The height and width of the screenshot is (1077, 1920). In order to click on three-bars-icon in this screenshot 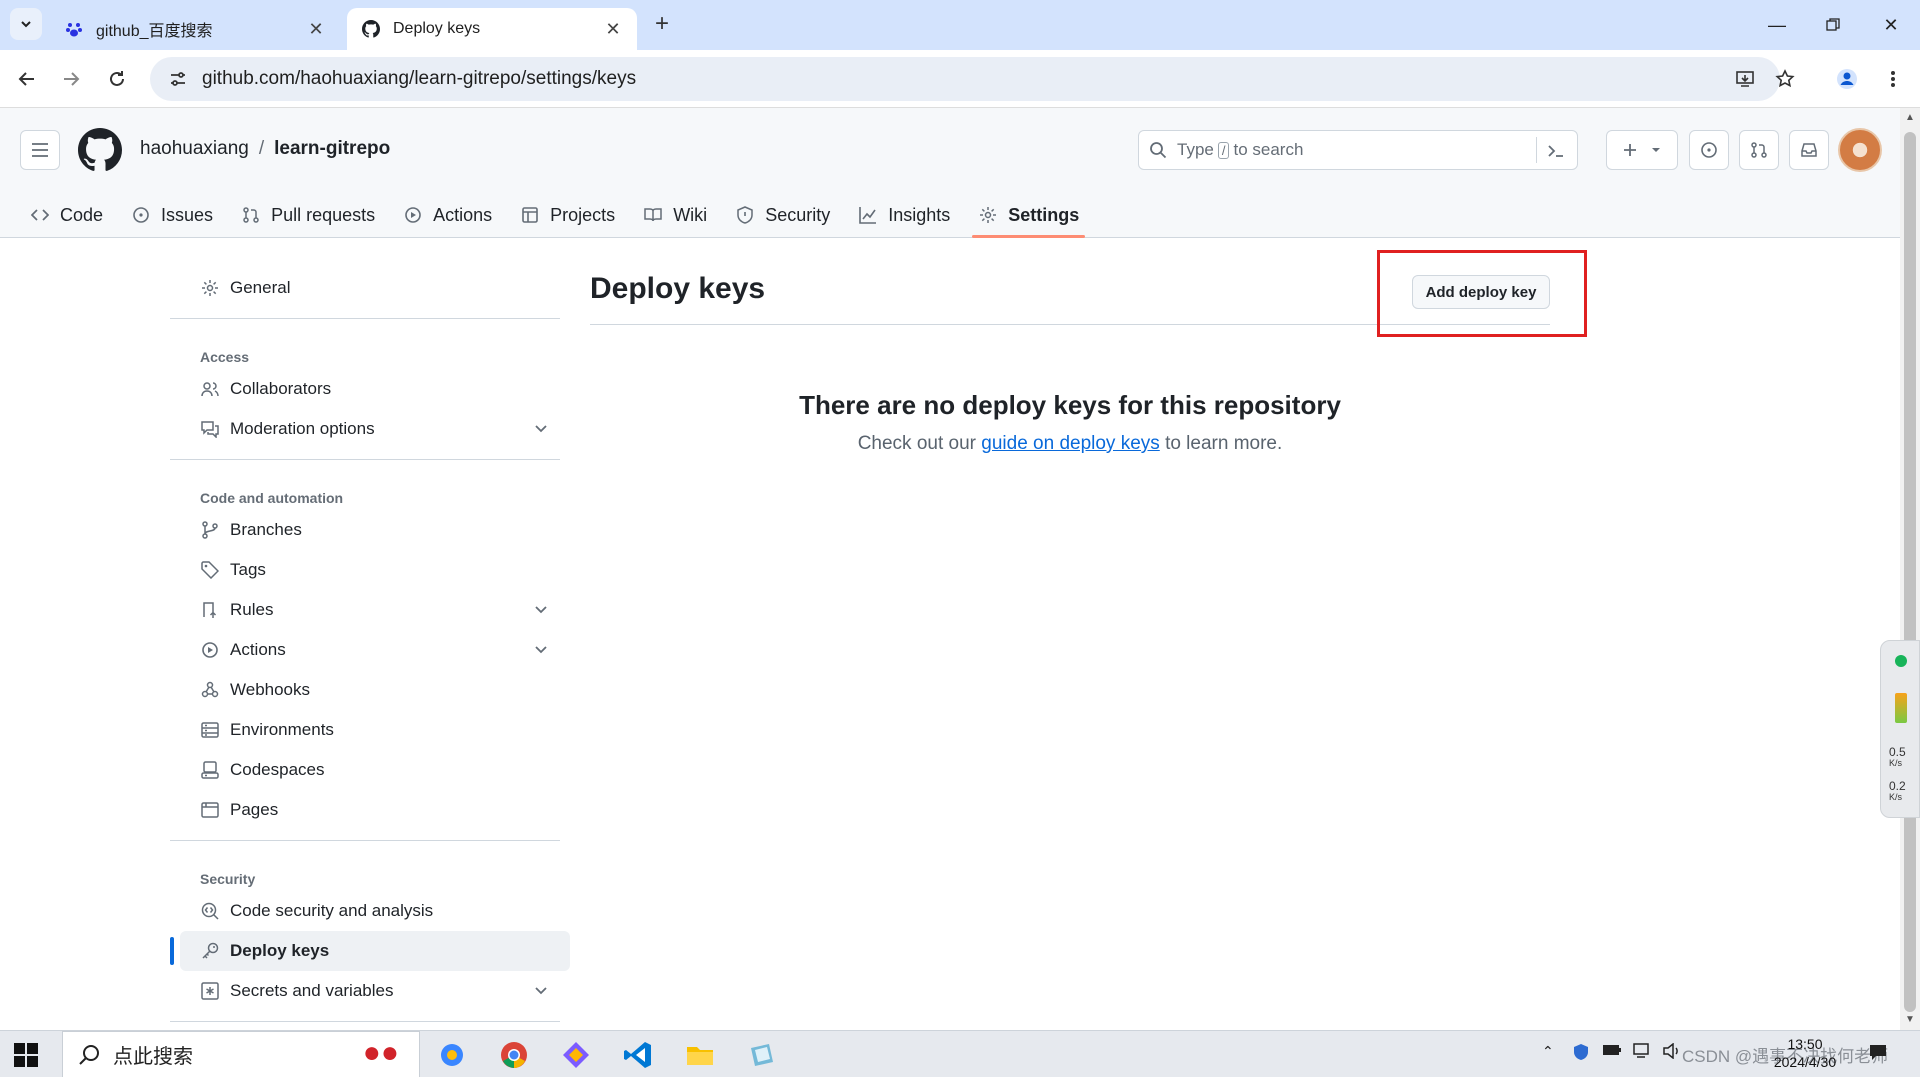, I will do `click(40, 150)`.